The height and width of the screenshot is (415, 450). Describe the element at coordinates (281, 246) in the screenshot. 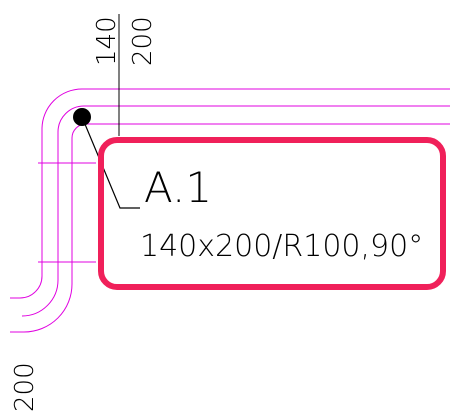

I see `tag-description: 140x200/R100,90°` at that location.